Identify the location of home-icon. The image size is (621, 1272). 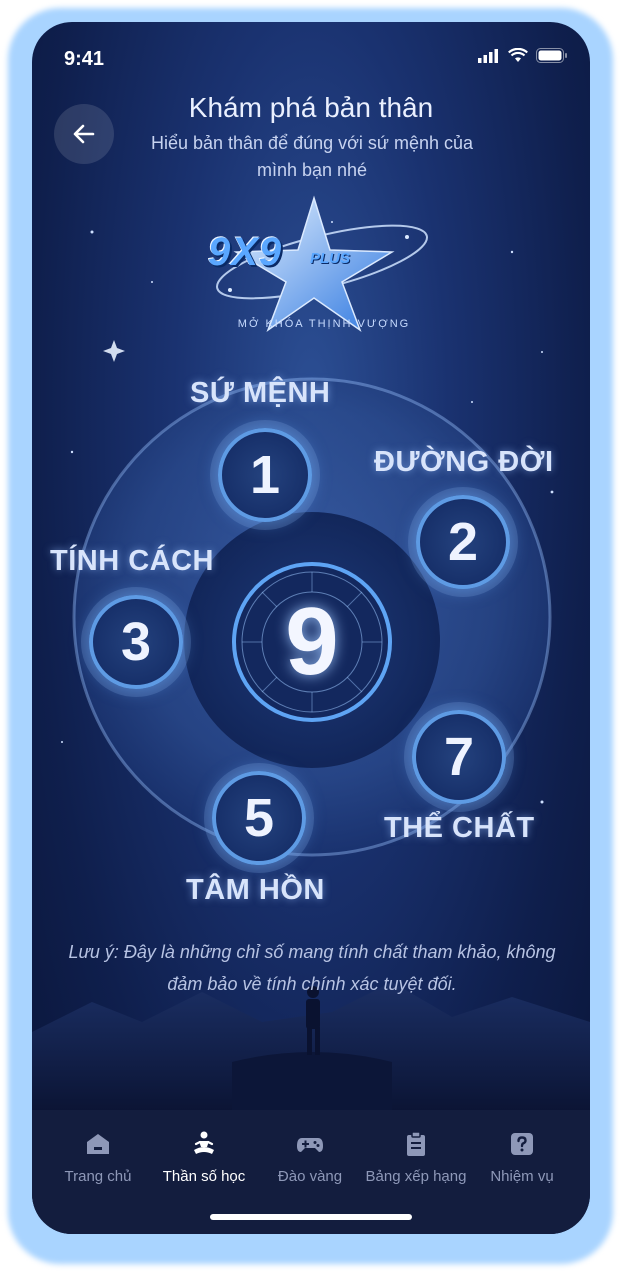
(98, 1144).